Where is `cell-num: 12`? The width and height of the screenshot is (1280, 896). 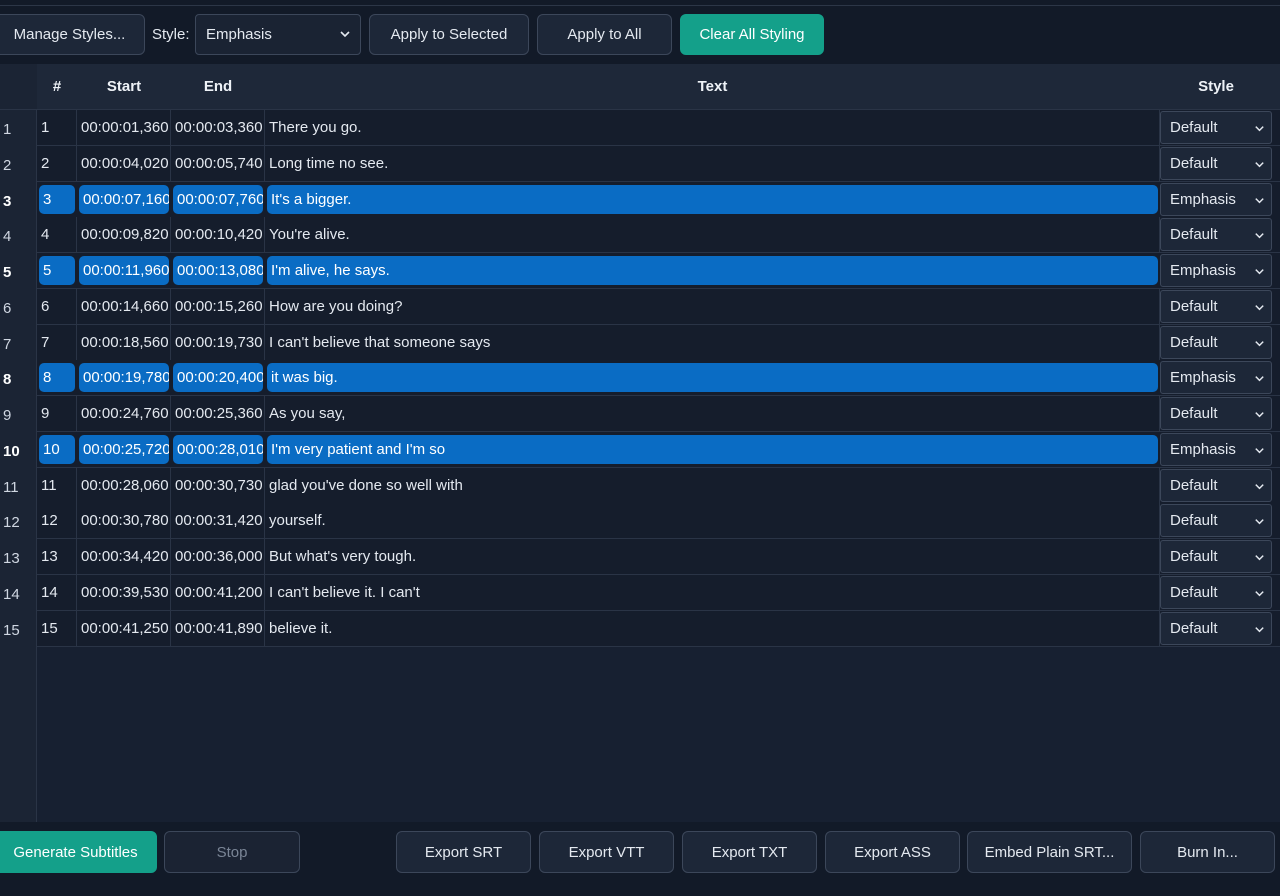 cell-num: 12 is located at coordinates (57, 521).